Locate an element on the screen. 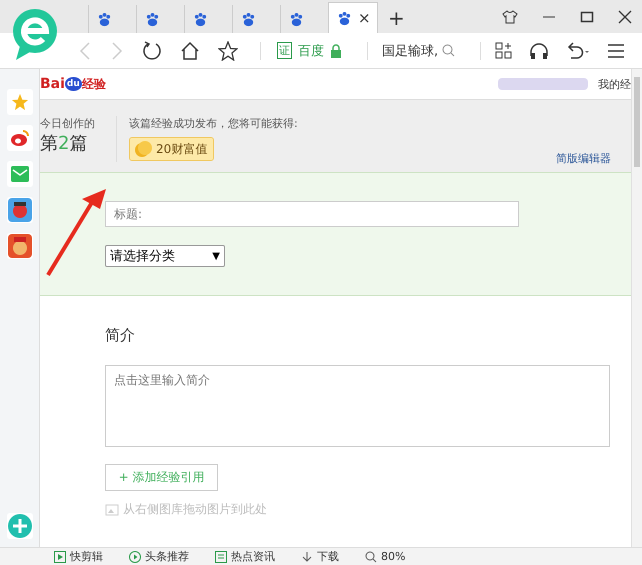 The image size is (642, 565). apps-icon is located at coordinates (504, 51).